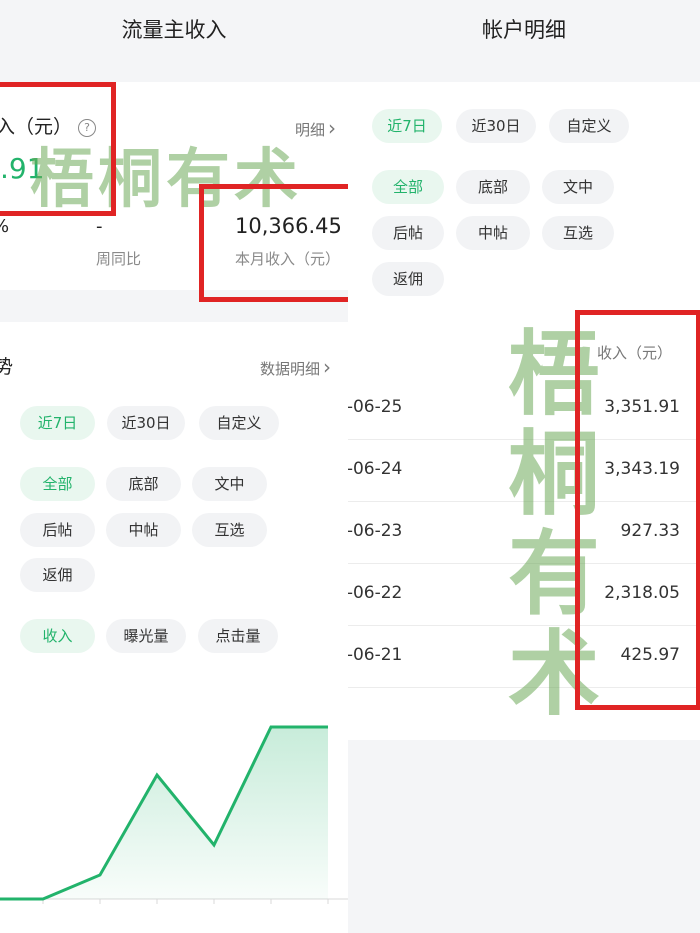 Image resolution: width=700 pixels, height=933 pixels. I want to click on row-income: 927.33, so click(650, 531).